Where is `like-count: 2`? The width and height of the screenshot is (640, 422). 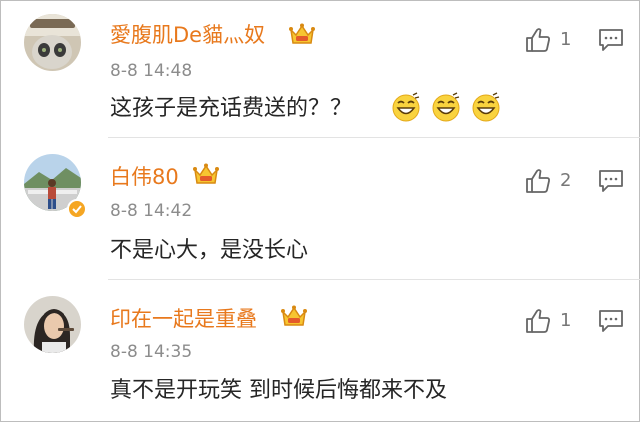
like-count: 2 is located at coordinates (566, 180).